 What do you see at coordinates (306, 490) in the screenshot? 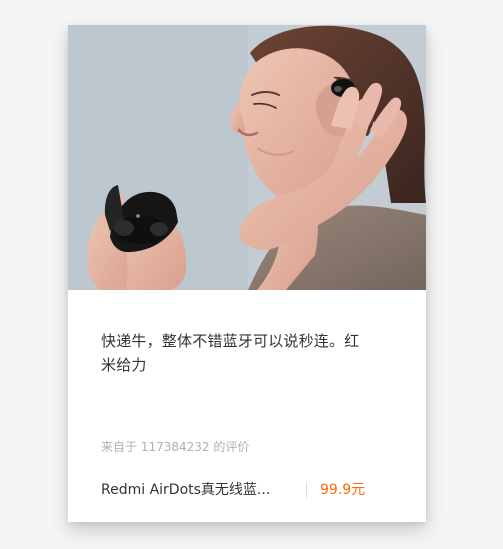
I see `product-price-divider` at bounding box center [306, 490].